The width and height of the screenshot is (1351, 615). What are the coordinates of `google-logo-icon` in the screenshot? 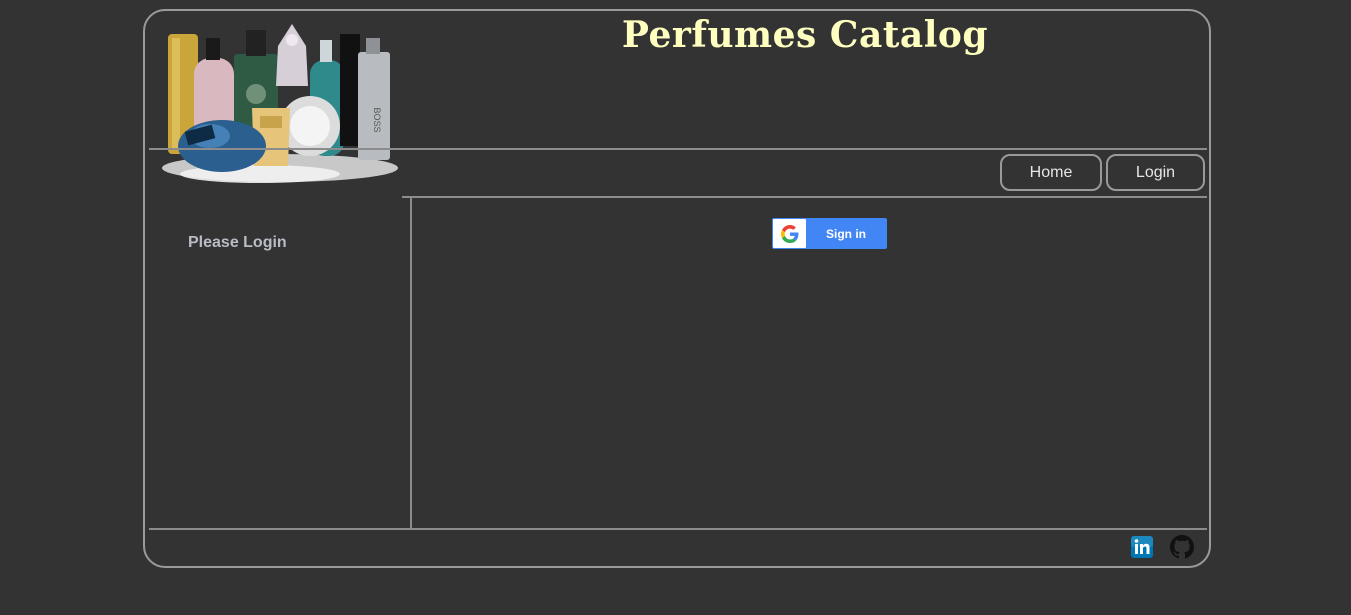 It's located at (789, 233).